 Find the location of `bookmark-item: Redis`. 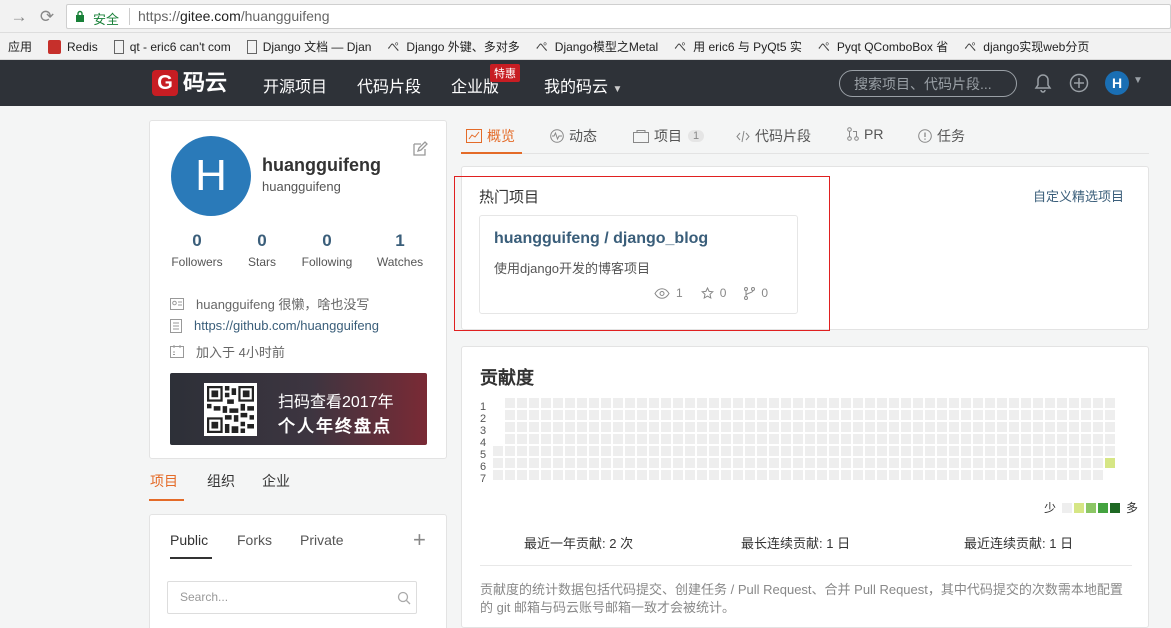

bookmark-item: Redis is located at coordinates (73, 46).